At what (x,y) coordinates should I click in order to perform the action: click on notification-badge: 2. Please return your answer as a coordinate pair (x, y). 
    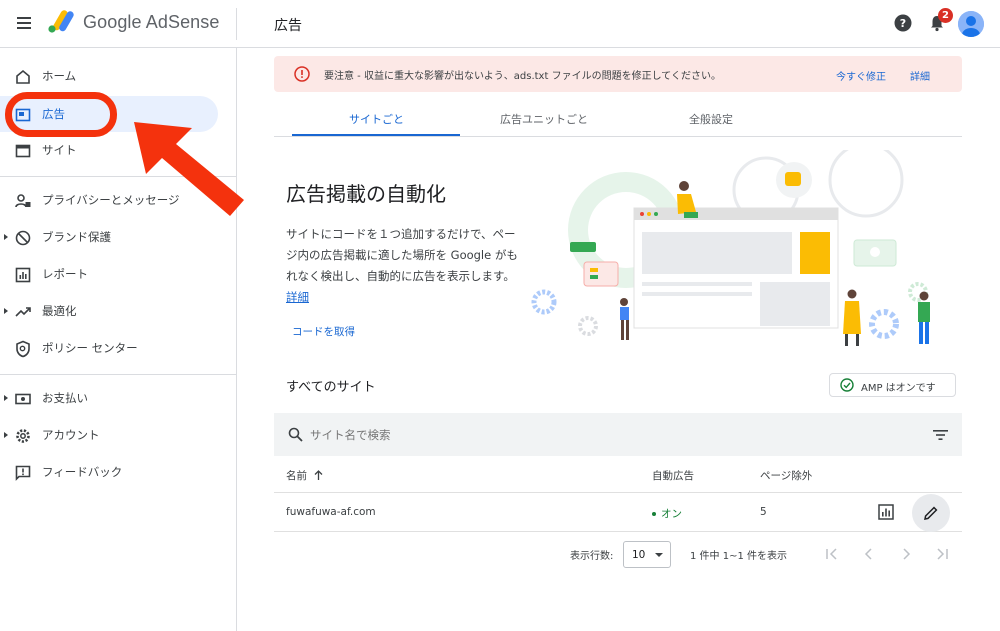
    Looking at the image, I should click on (945, 15).